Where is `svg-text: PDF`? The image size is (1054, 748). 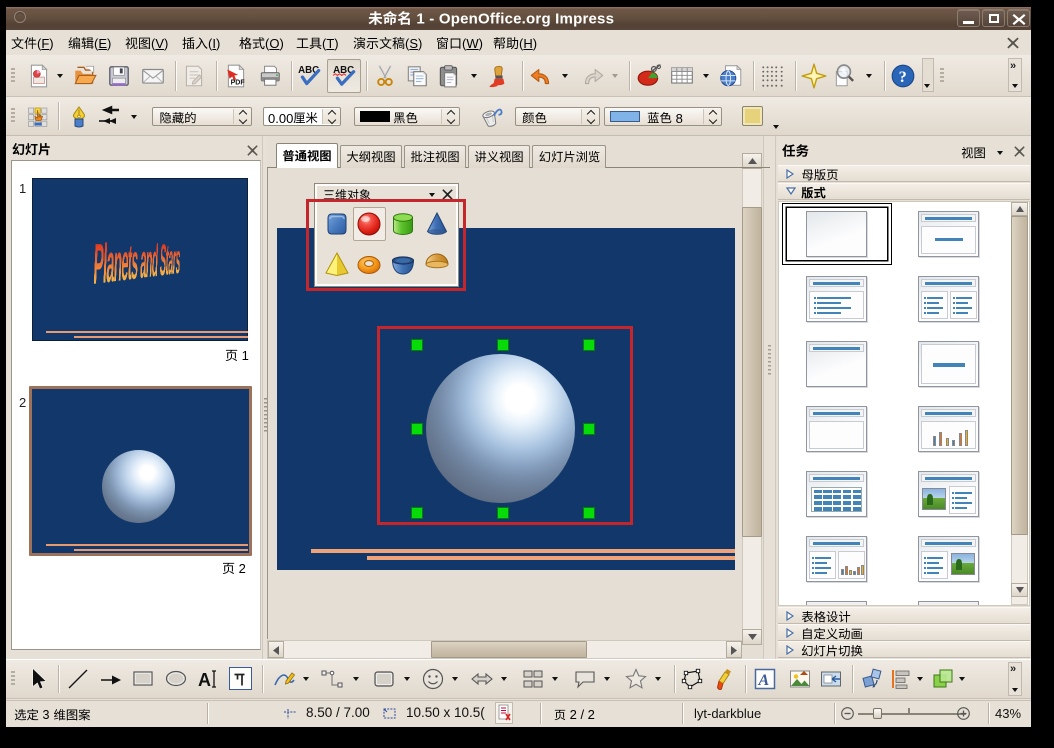
svg-text: PDF is located at coordinates (238, 83).